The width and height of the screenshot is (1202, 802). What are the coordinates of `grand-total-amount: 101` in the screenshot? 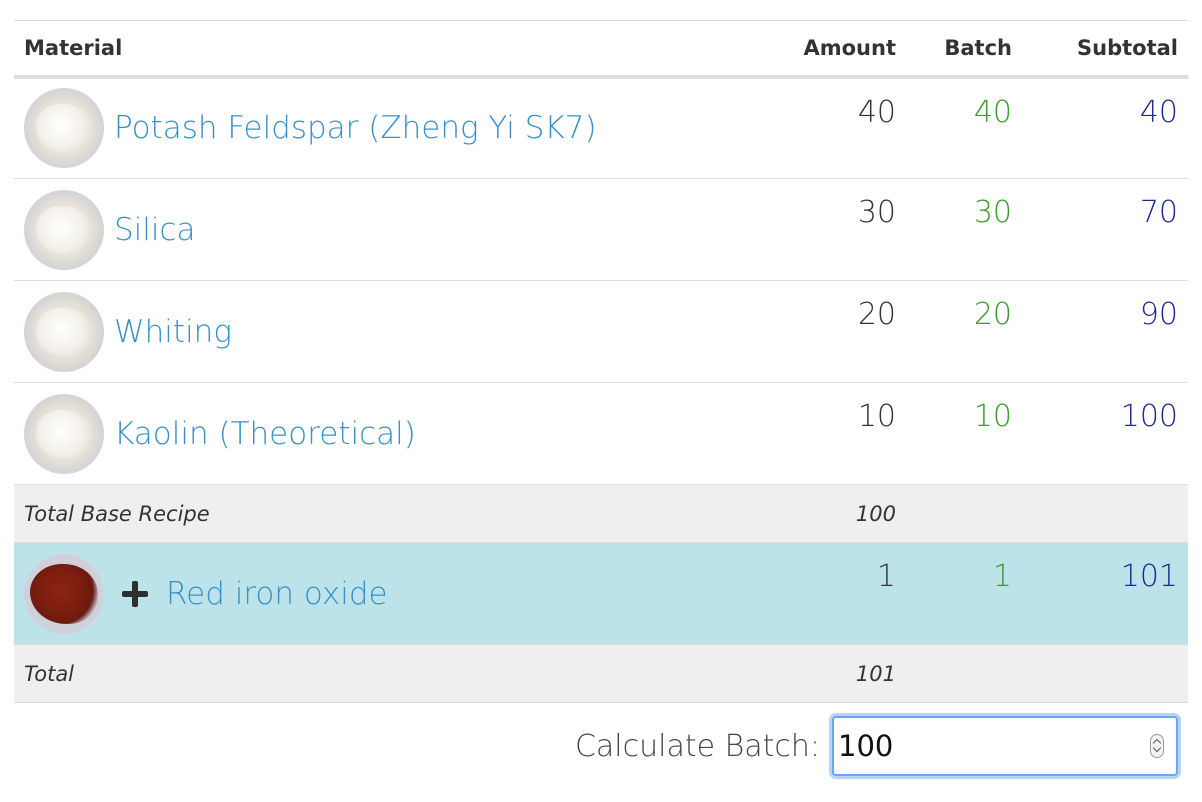 It's located at (820, 673).